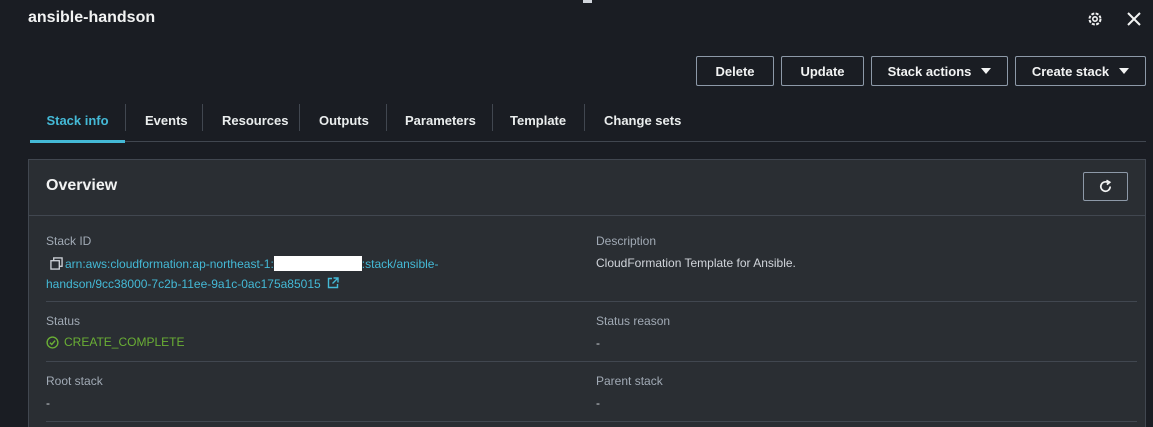  I want to click on status-reason-label: Status reason, so click(633, 321).